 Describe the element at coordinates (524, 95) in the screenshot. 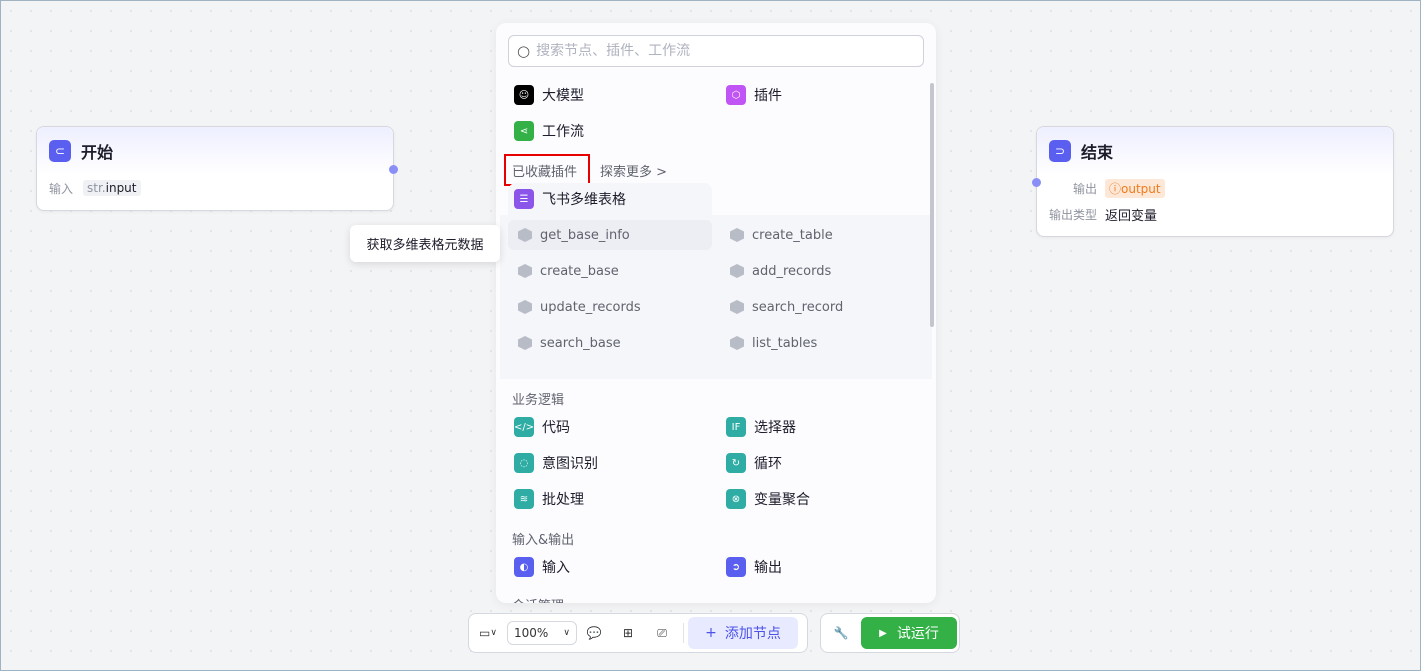

I see `llm-icon: ☺` at that location.